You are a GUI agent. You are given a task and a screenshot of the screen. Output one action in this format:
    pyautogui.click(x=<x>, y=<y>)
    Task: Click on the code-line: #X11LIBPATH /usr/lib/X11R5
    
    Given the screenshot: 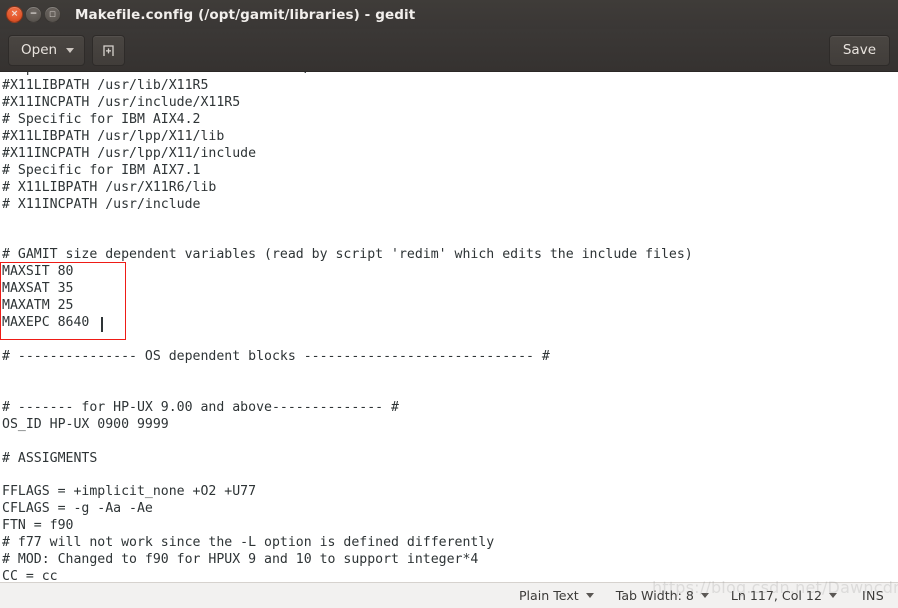 What is the action you would take?
    pyautogui.click(x=105, y=85)
    